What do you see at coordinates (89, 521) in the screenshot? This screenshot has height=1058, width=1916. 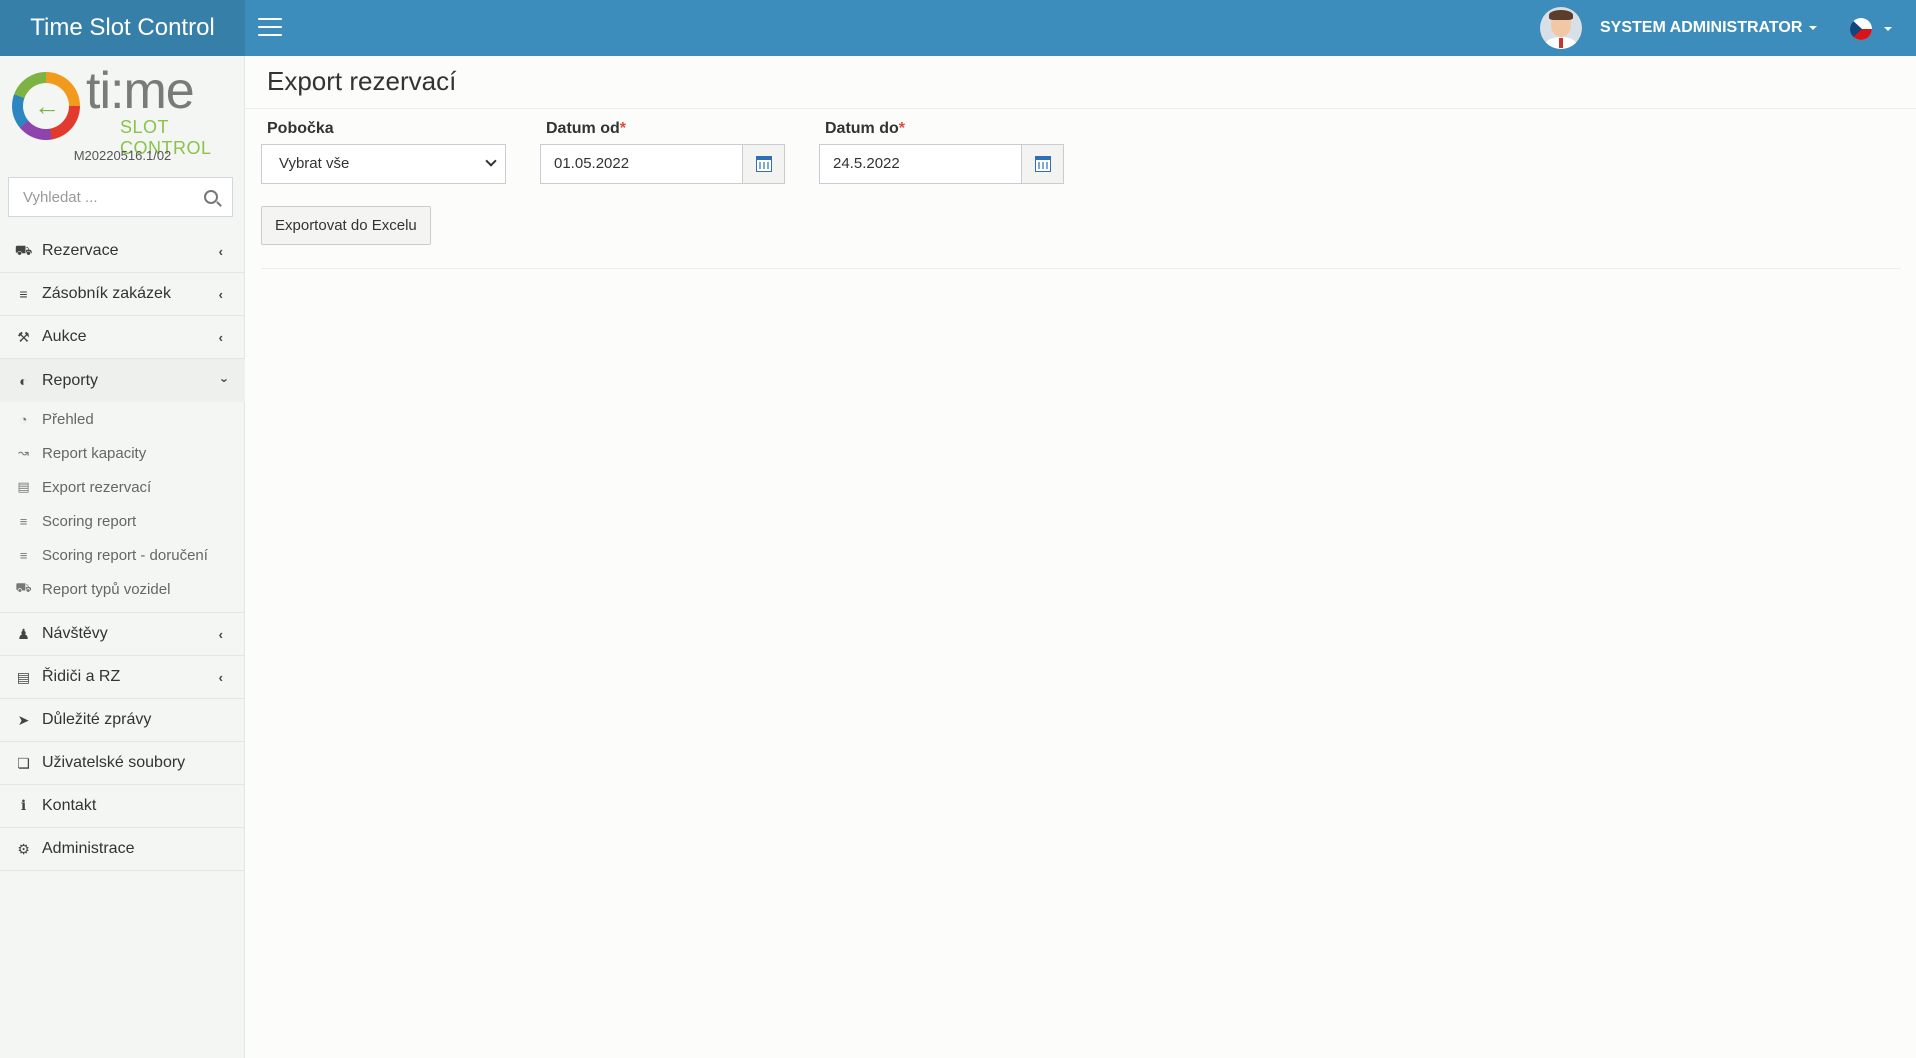 I see `submenu-item-label: Scoring report` at bounding box center [89, 521].